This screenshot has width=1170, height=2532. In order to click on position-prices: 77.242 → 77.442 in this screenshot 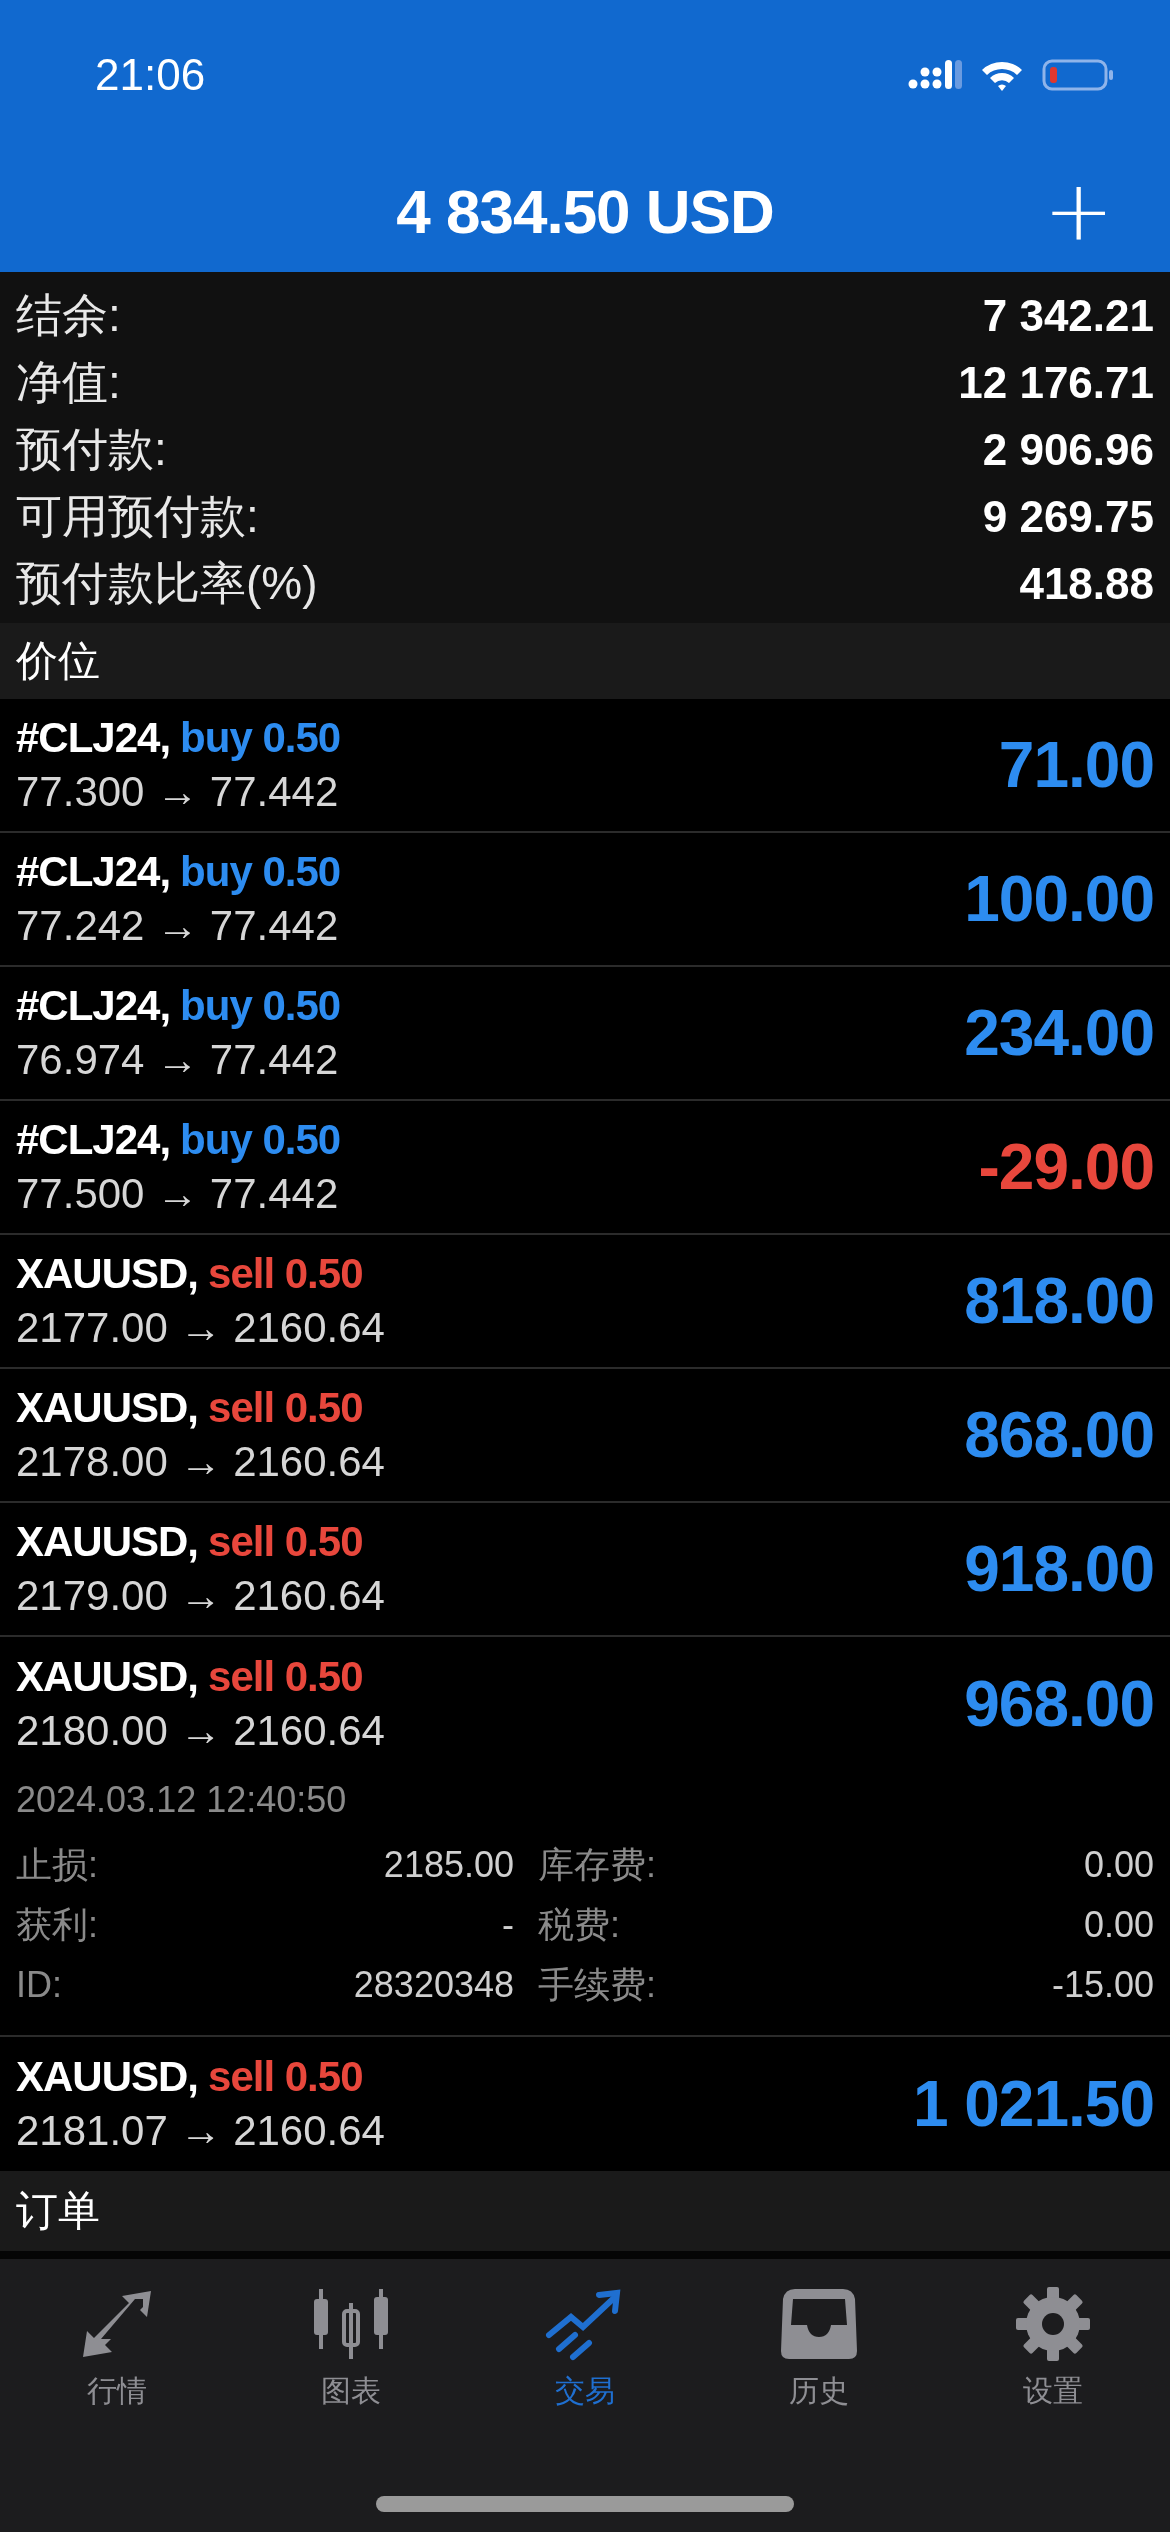, I will do `click(178, 926)`.